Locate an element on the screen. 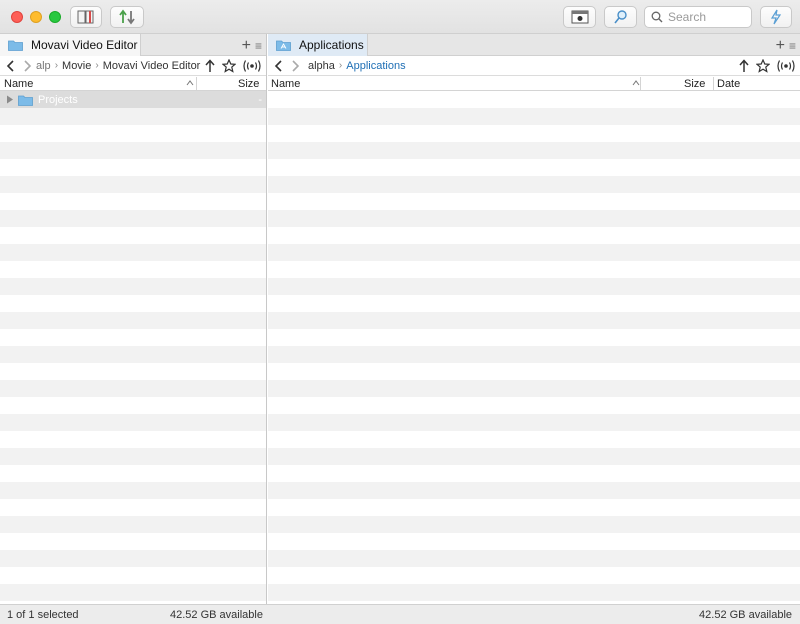 This screenshot has width=800, height=624. left-disk-available: 42.52 GB available is located at coordinates (216, 615).